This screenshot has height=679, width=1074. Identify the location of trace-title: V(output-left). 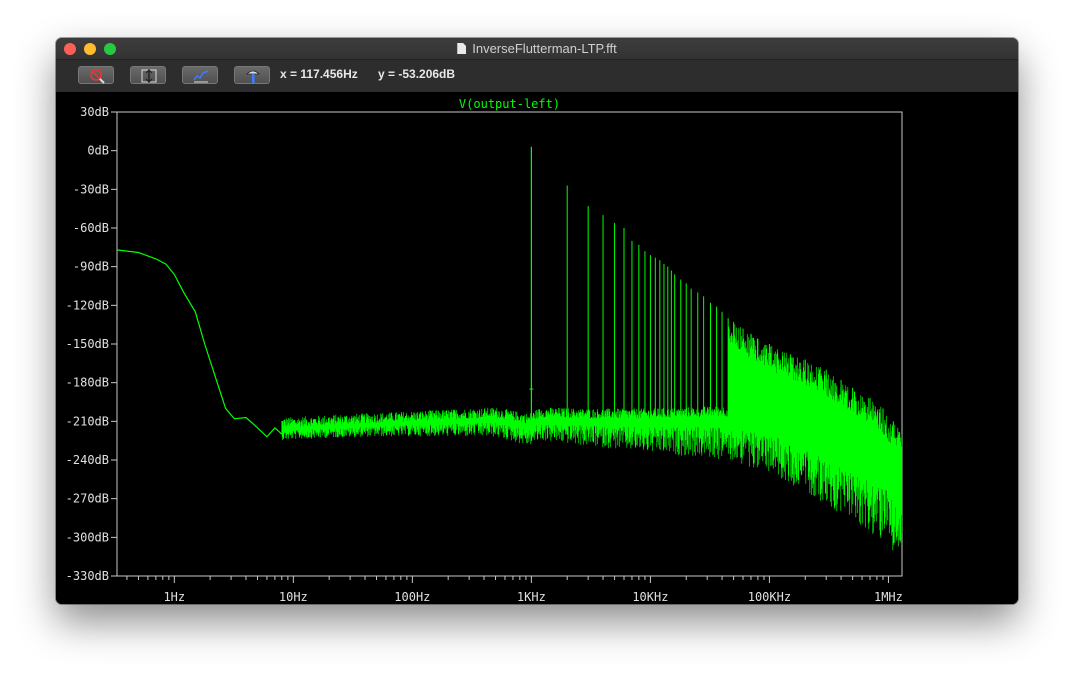
(509, 104).